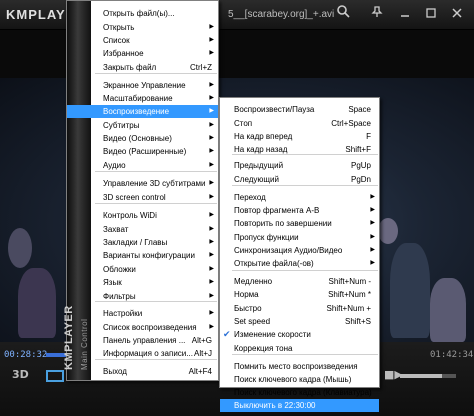  Describe the element at coordinates (252, 321) in the screenshot. I see `playback-menu-item-label: Set speed` at that location.